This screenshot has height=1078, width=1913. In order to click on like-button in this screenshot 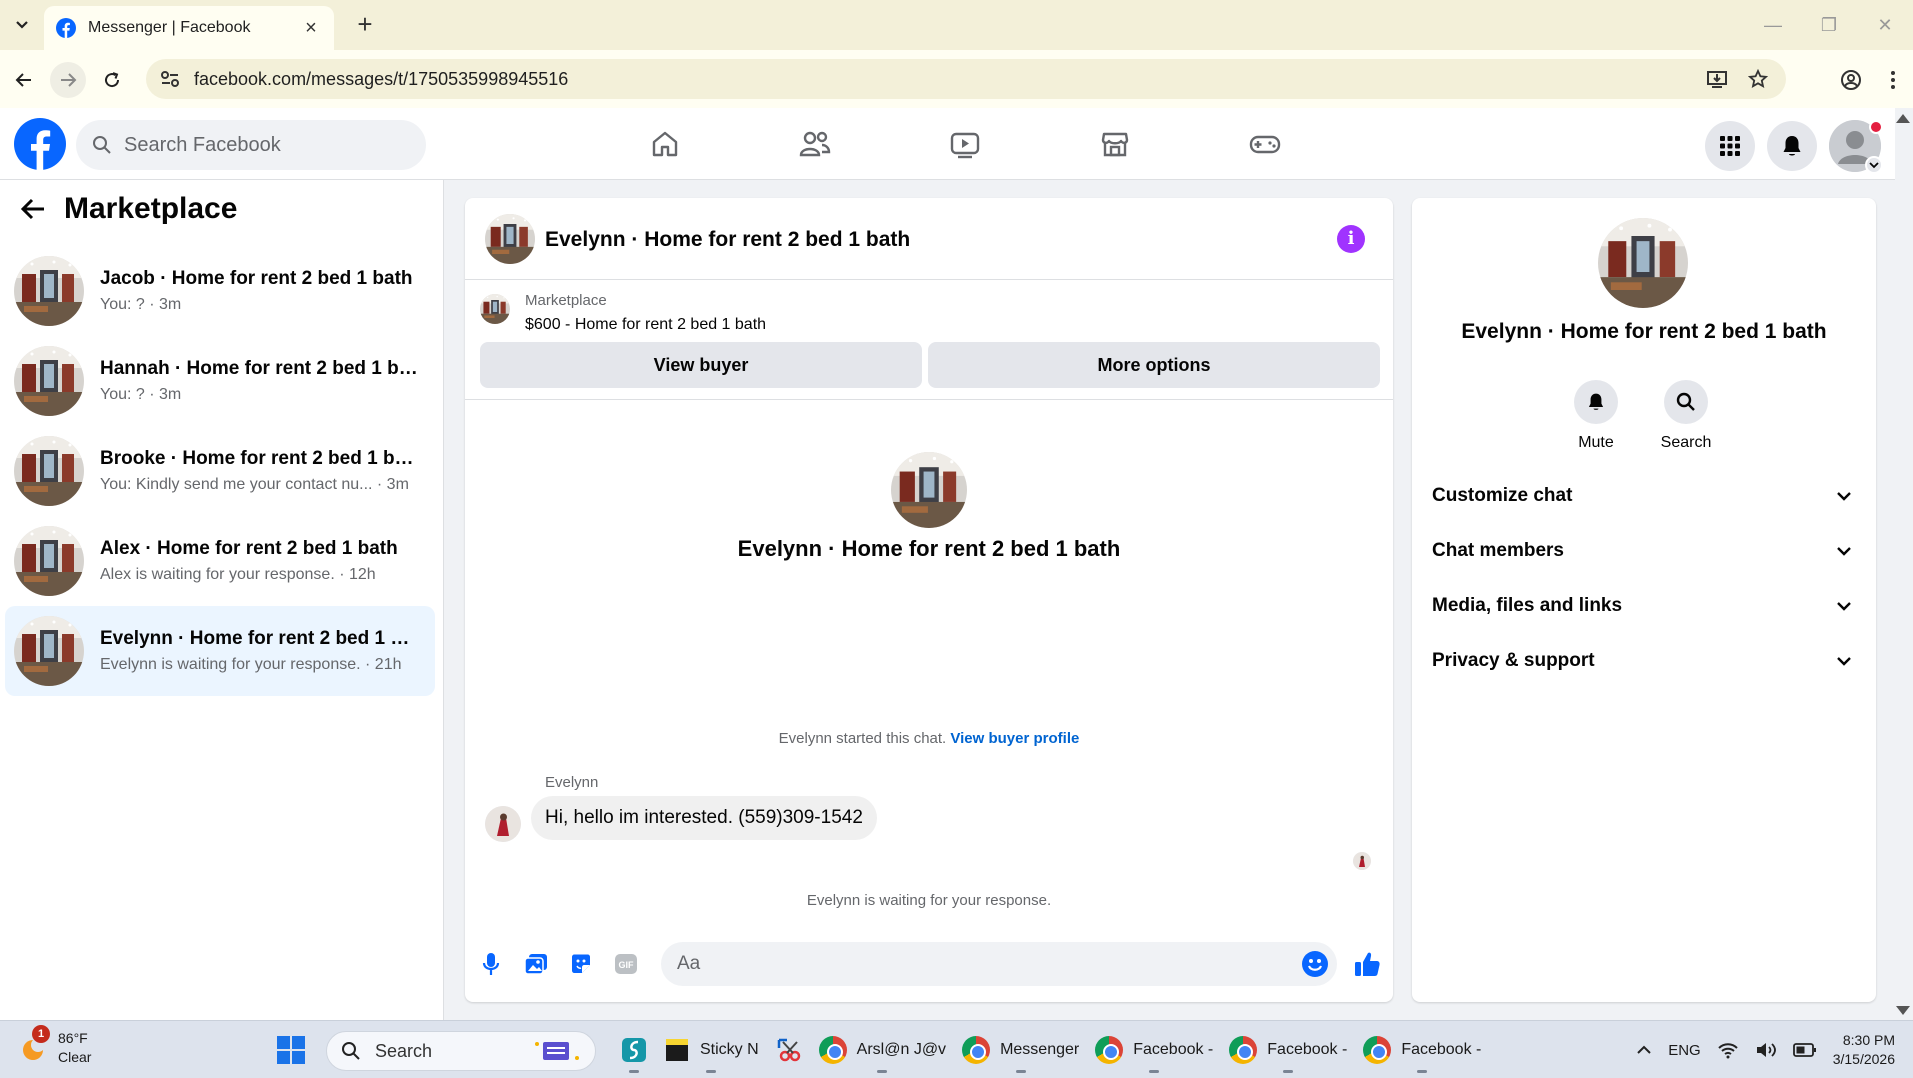, I will do `click(1367, 964)`.